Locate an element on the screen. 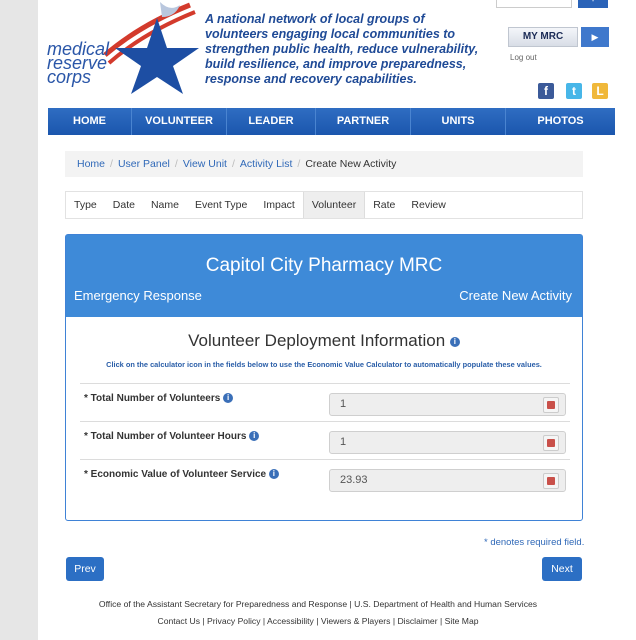 This screenshot has height=640, width=636. field-label: * Total Number of Volunteer Hours i is located at coordinates (172, 436).